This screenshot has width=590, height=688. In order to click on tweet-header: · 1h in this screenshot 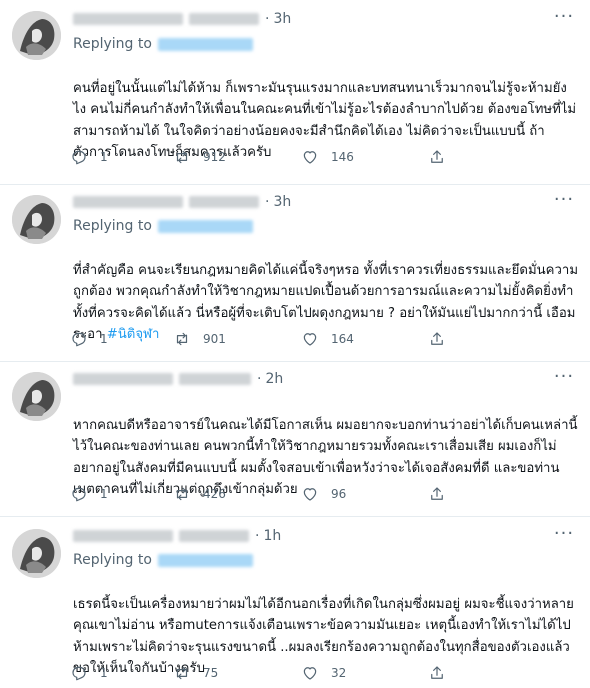, I will do `click(177, 536)`.